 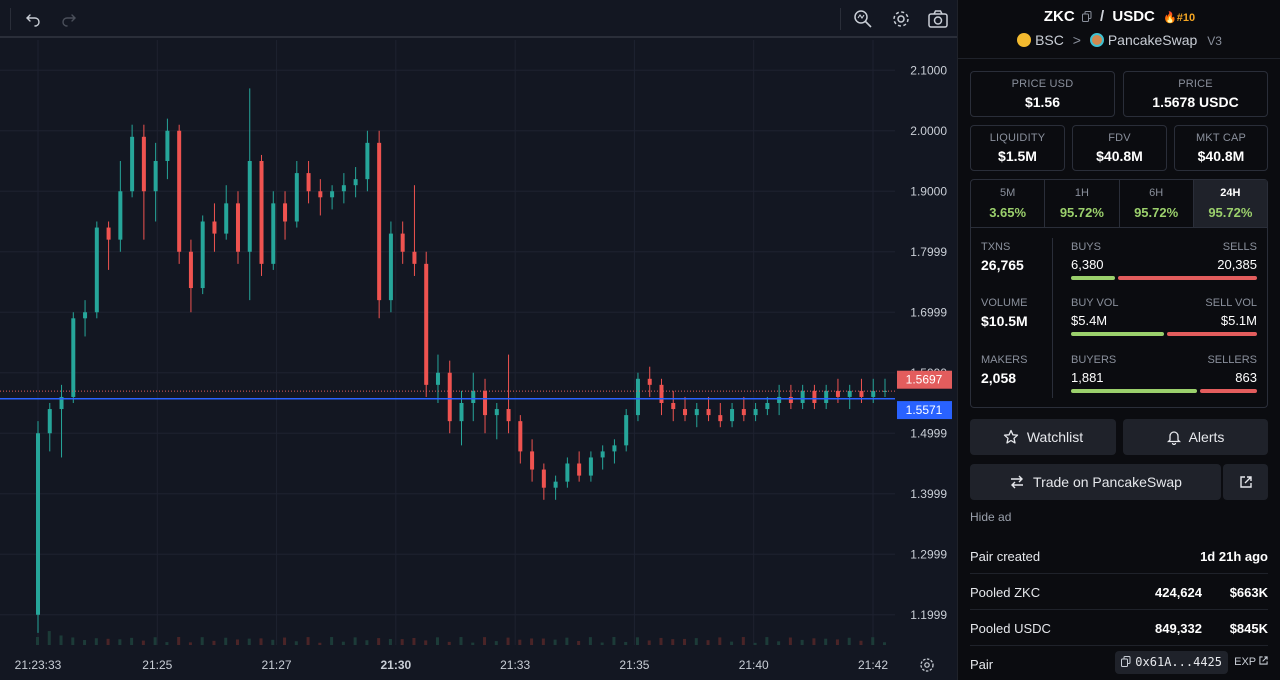 What do you see at coordinates (1178, 628) in the screenshot?
I see `pooled-quote-amount: 849,332` at bounding box center [1178, 628].